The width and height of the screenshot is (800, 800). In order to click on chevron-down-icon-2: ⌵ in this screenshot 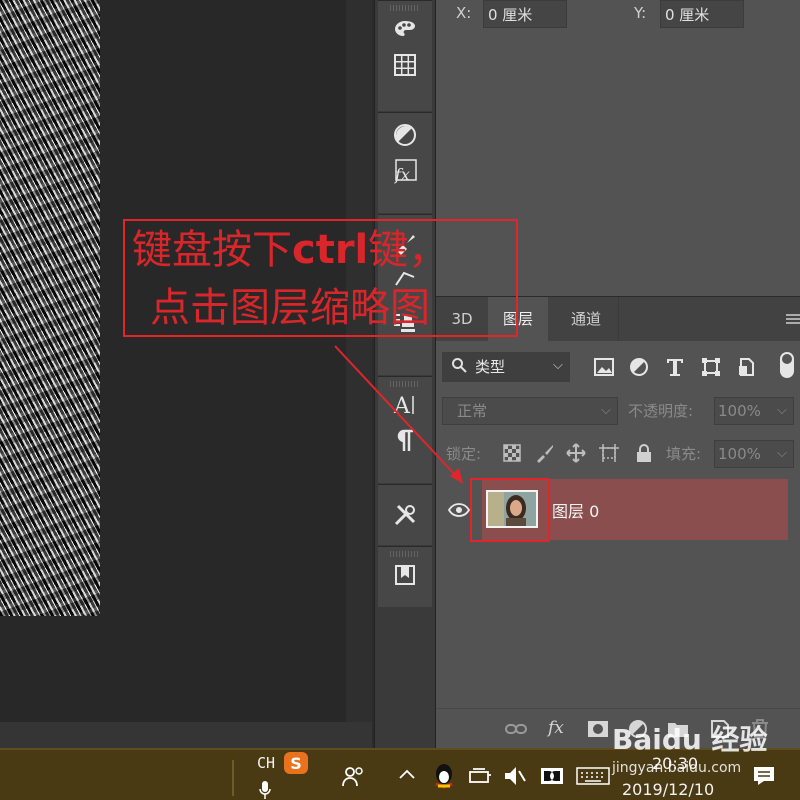, I will do `click(606, 410)`.